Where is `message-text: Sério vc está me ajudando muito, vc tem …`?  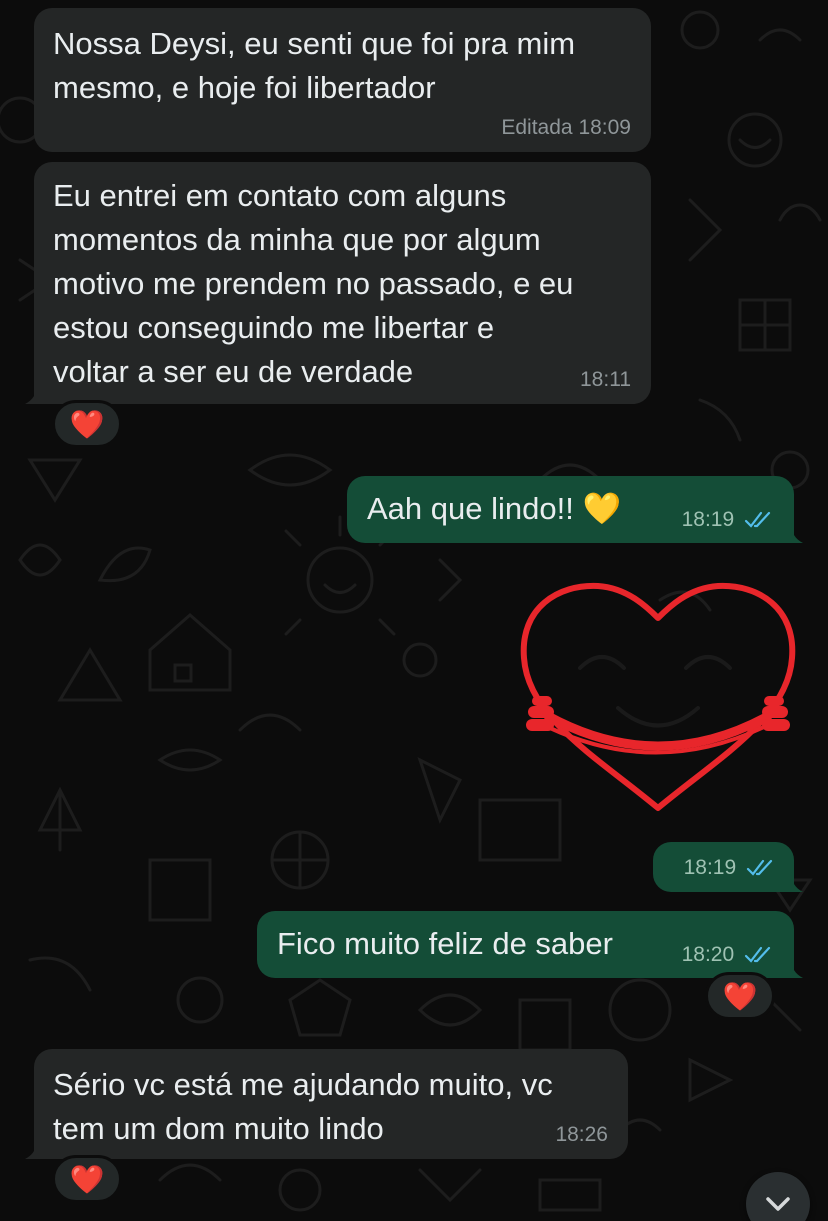 message-text: Sério vc está me ajudando muito, vc tem … is located at coordinates (303, 1106).